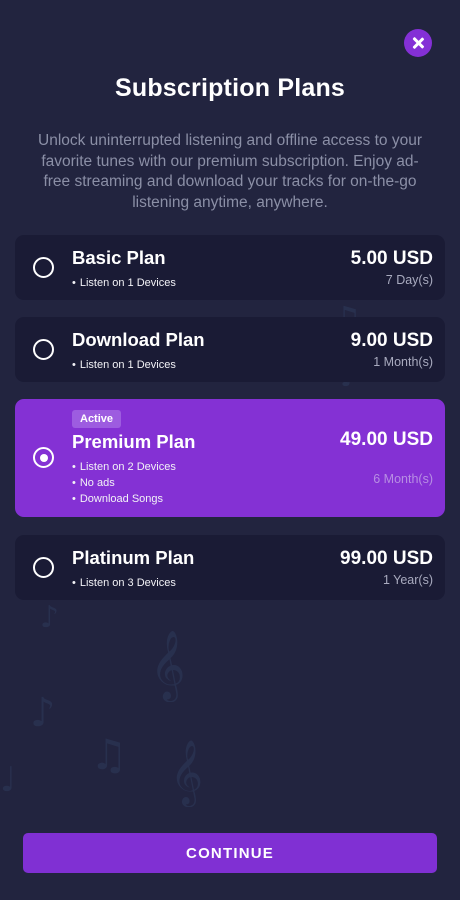  Describe the element at coordinates (43, 349) in the screenshot. I see `plan-radio-download` at that location.